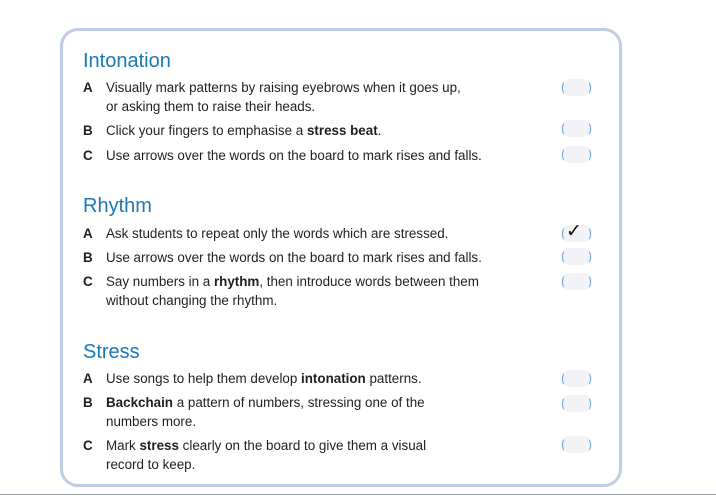  Describe the element at coordinates (576, 87) in the screenshot. I see `answer-checkbox-intonation-a` at that location.